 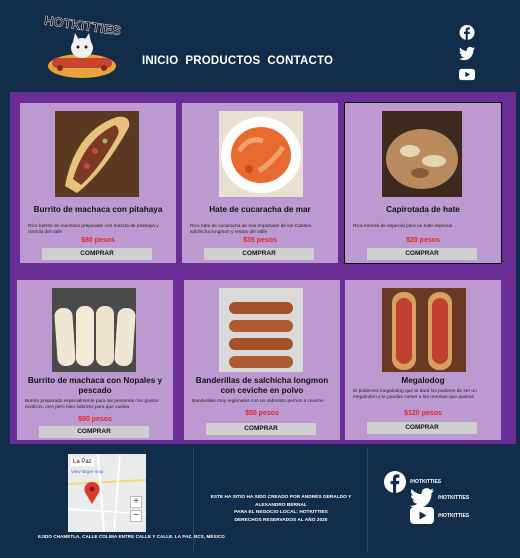 What do you see at coordinates (82, 49) in the screenshot?
I see `hotkitties-logo: HOTKITTIES` at bounding box center [82, 49].